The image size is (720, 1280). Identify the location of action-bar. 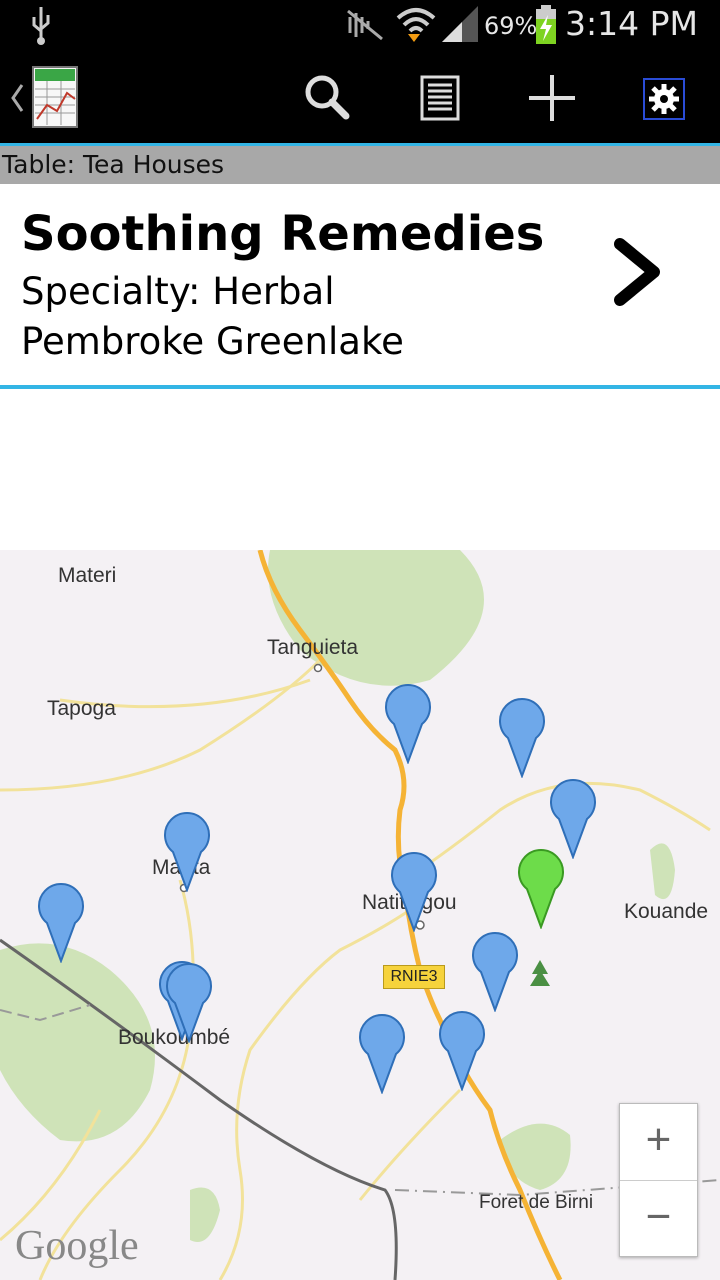
(360, 98).